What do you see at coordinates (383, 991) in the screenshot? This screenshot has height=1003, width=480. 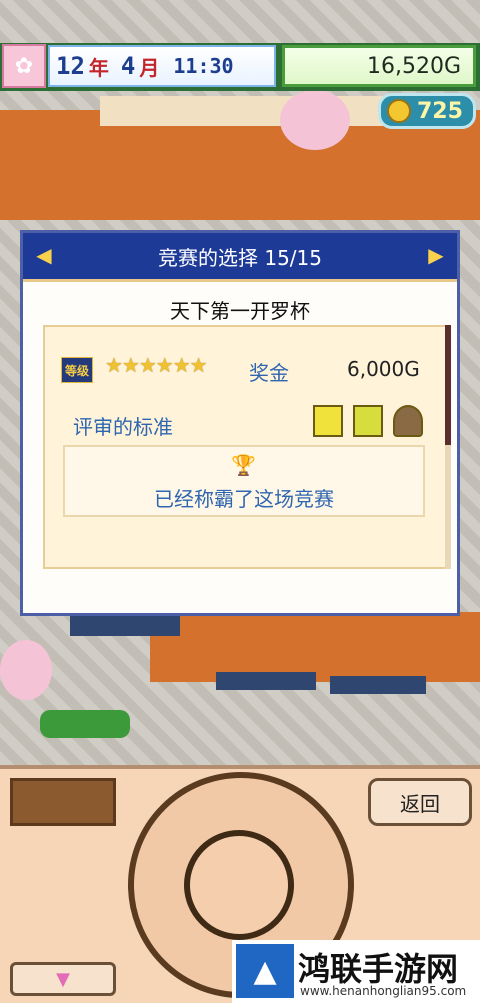 I see `watermark-url: www.henanhonglian95.com` at bounding box center [383, 991].